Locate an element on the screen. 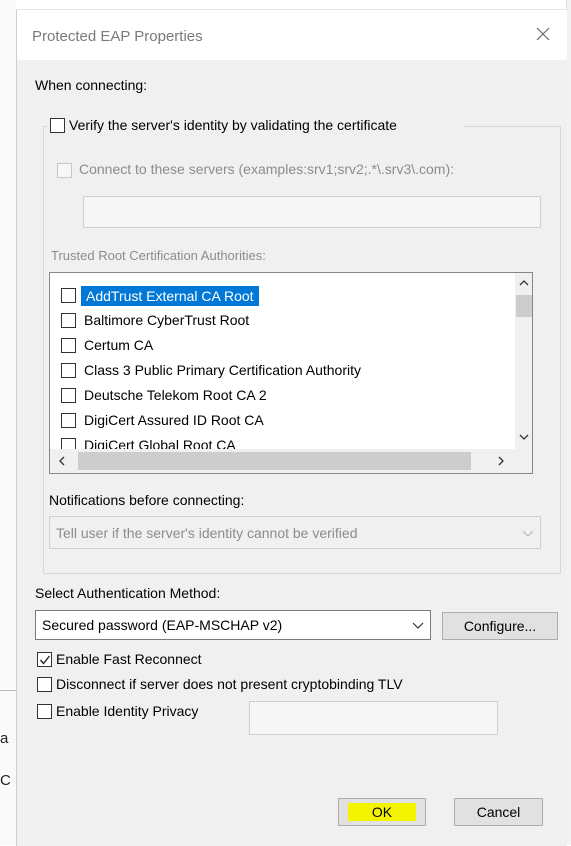 Image resolution: width=571 pixels, height=846 pixels. close-button is located at coordinates (543, 34).